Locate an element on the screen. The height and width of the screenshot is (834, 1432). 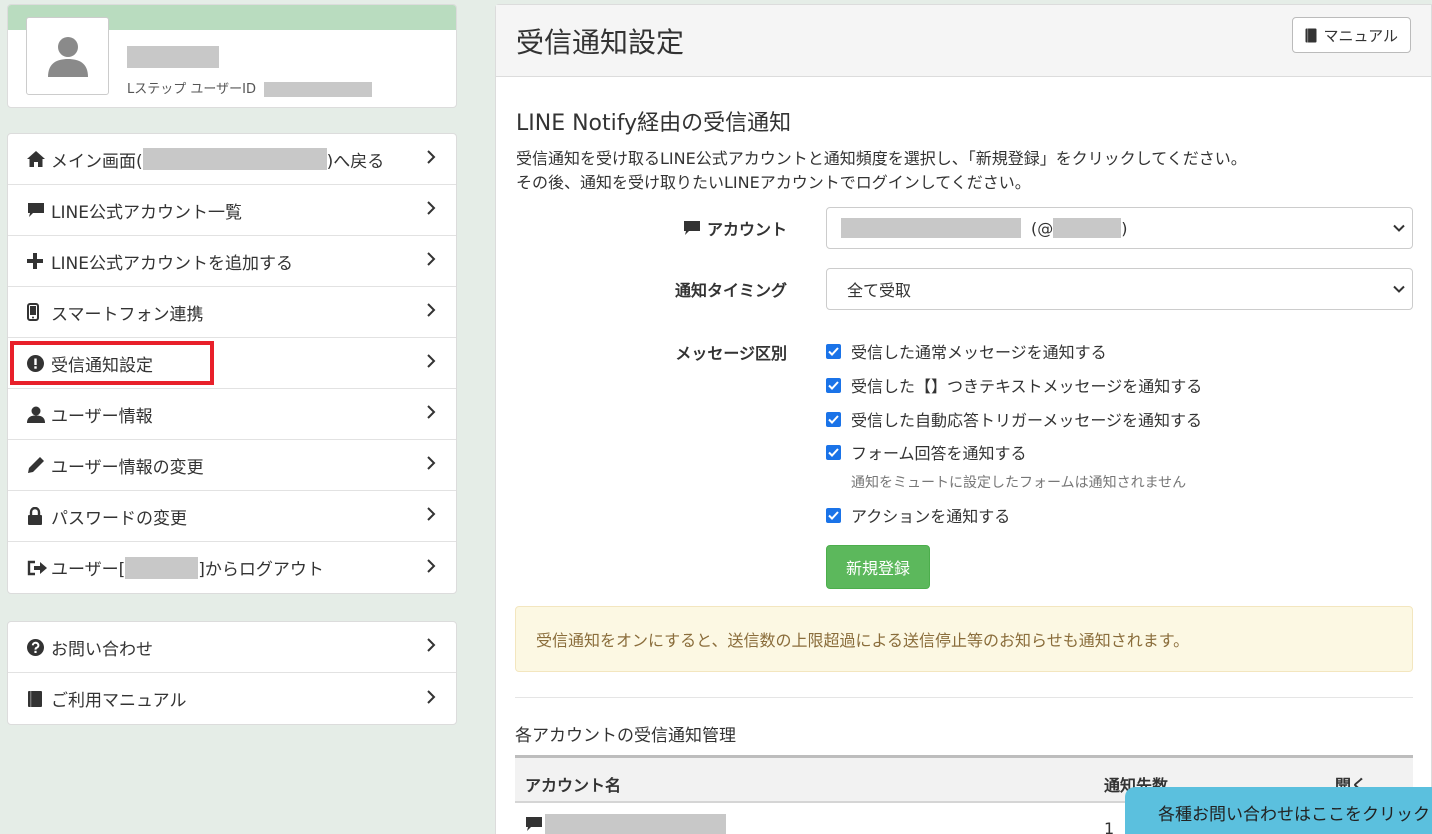
menu-label: LINE公式アカウントを追加する is located at coordinates (172, 263).